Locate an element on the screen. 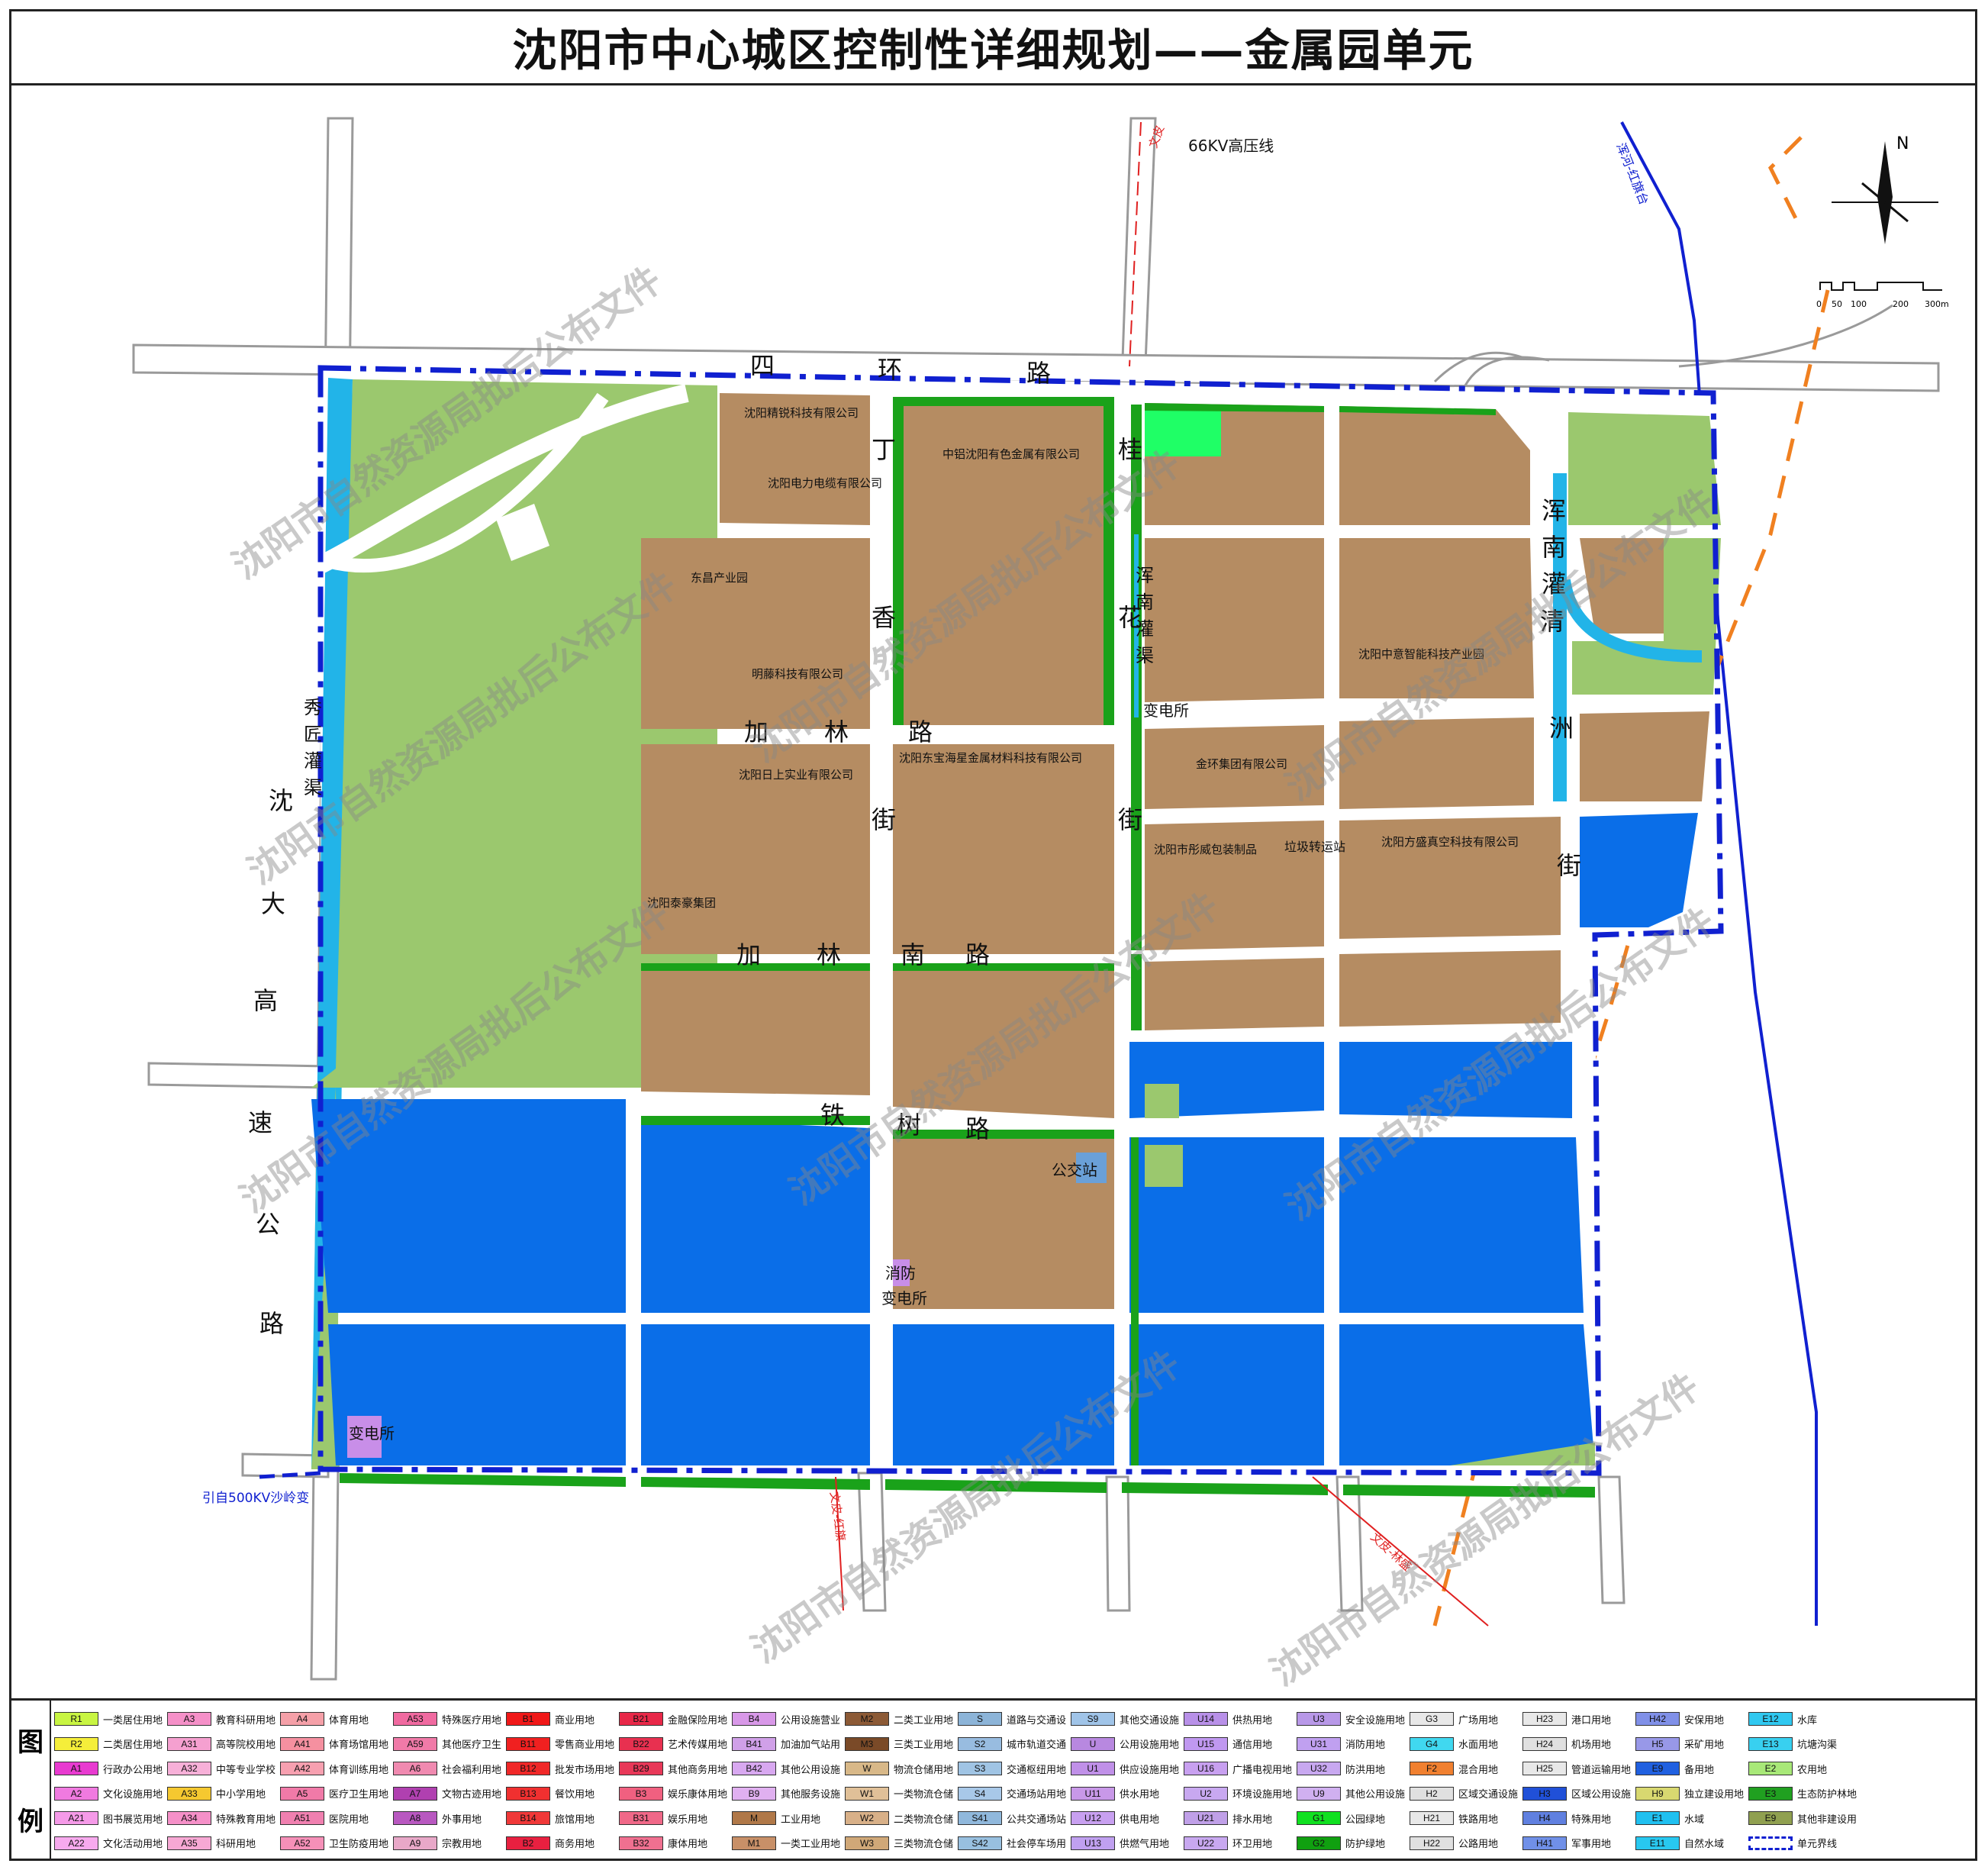 This screenshot has width=1988, height=1870. map-title: 沈阳市中心城区控制性详细规划——金属园单元 is located at coordinates (993, 50).